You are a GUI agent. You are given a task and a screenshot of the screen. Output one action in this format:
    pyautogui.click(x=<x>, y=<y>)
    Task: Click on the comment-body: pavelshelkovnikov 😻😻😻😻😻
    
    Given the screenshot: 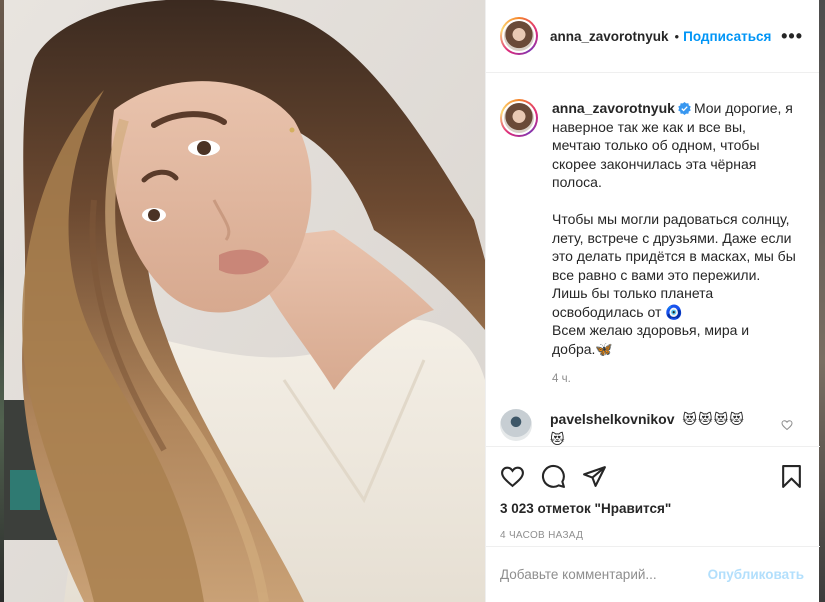 What is the action you would take?
    pyautogui.click(x=650, y=429)
    